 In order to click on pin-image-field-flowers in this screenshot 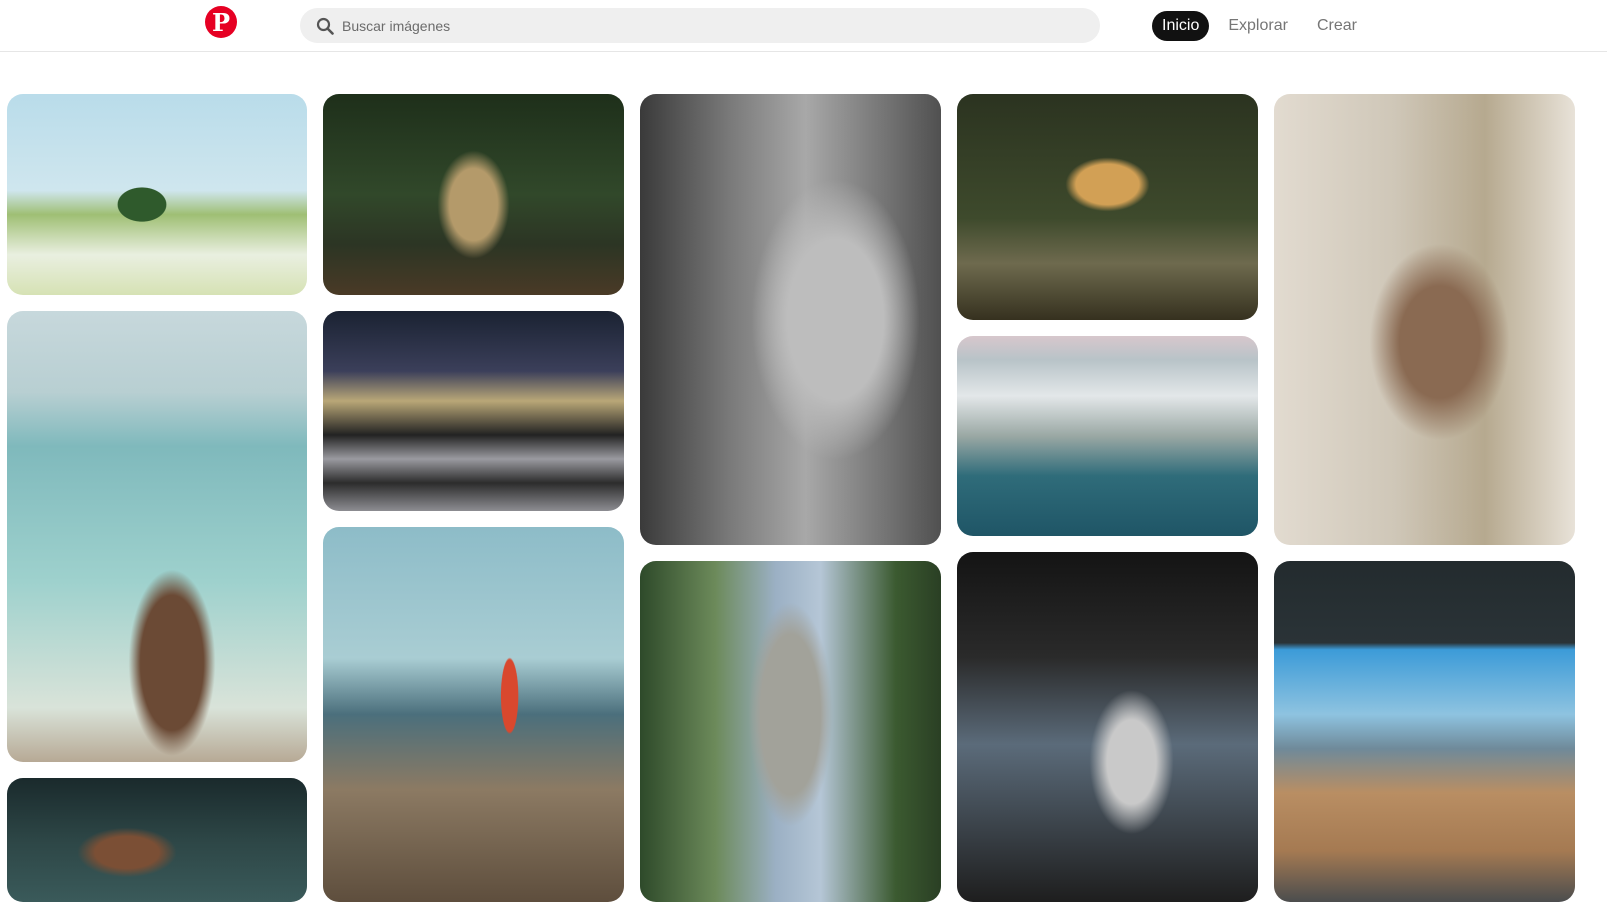, I will do `click(157, 194)`.